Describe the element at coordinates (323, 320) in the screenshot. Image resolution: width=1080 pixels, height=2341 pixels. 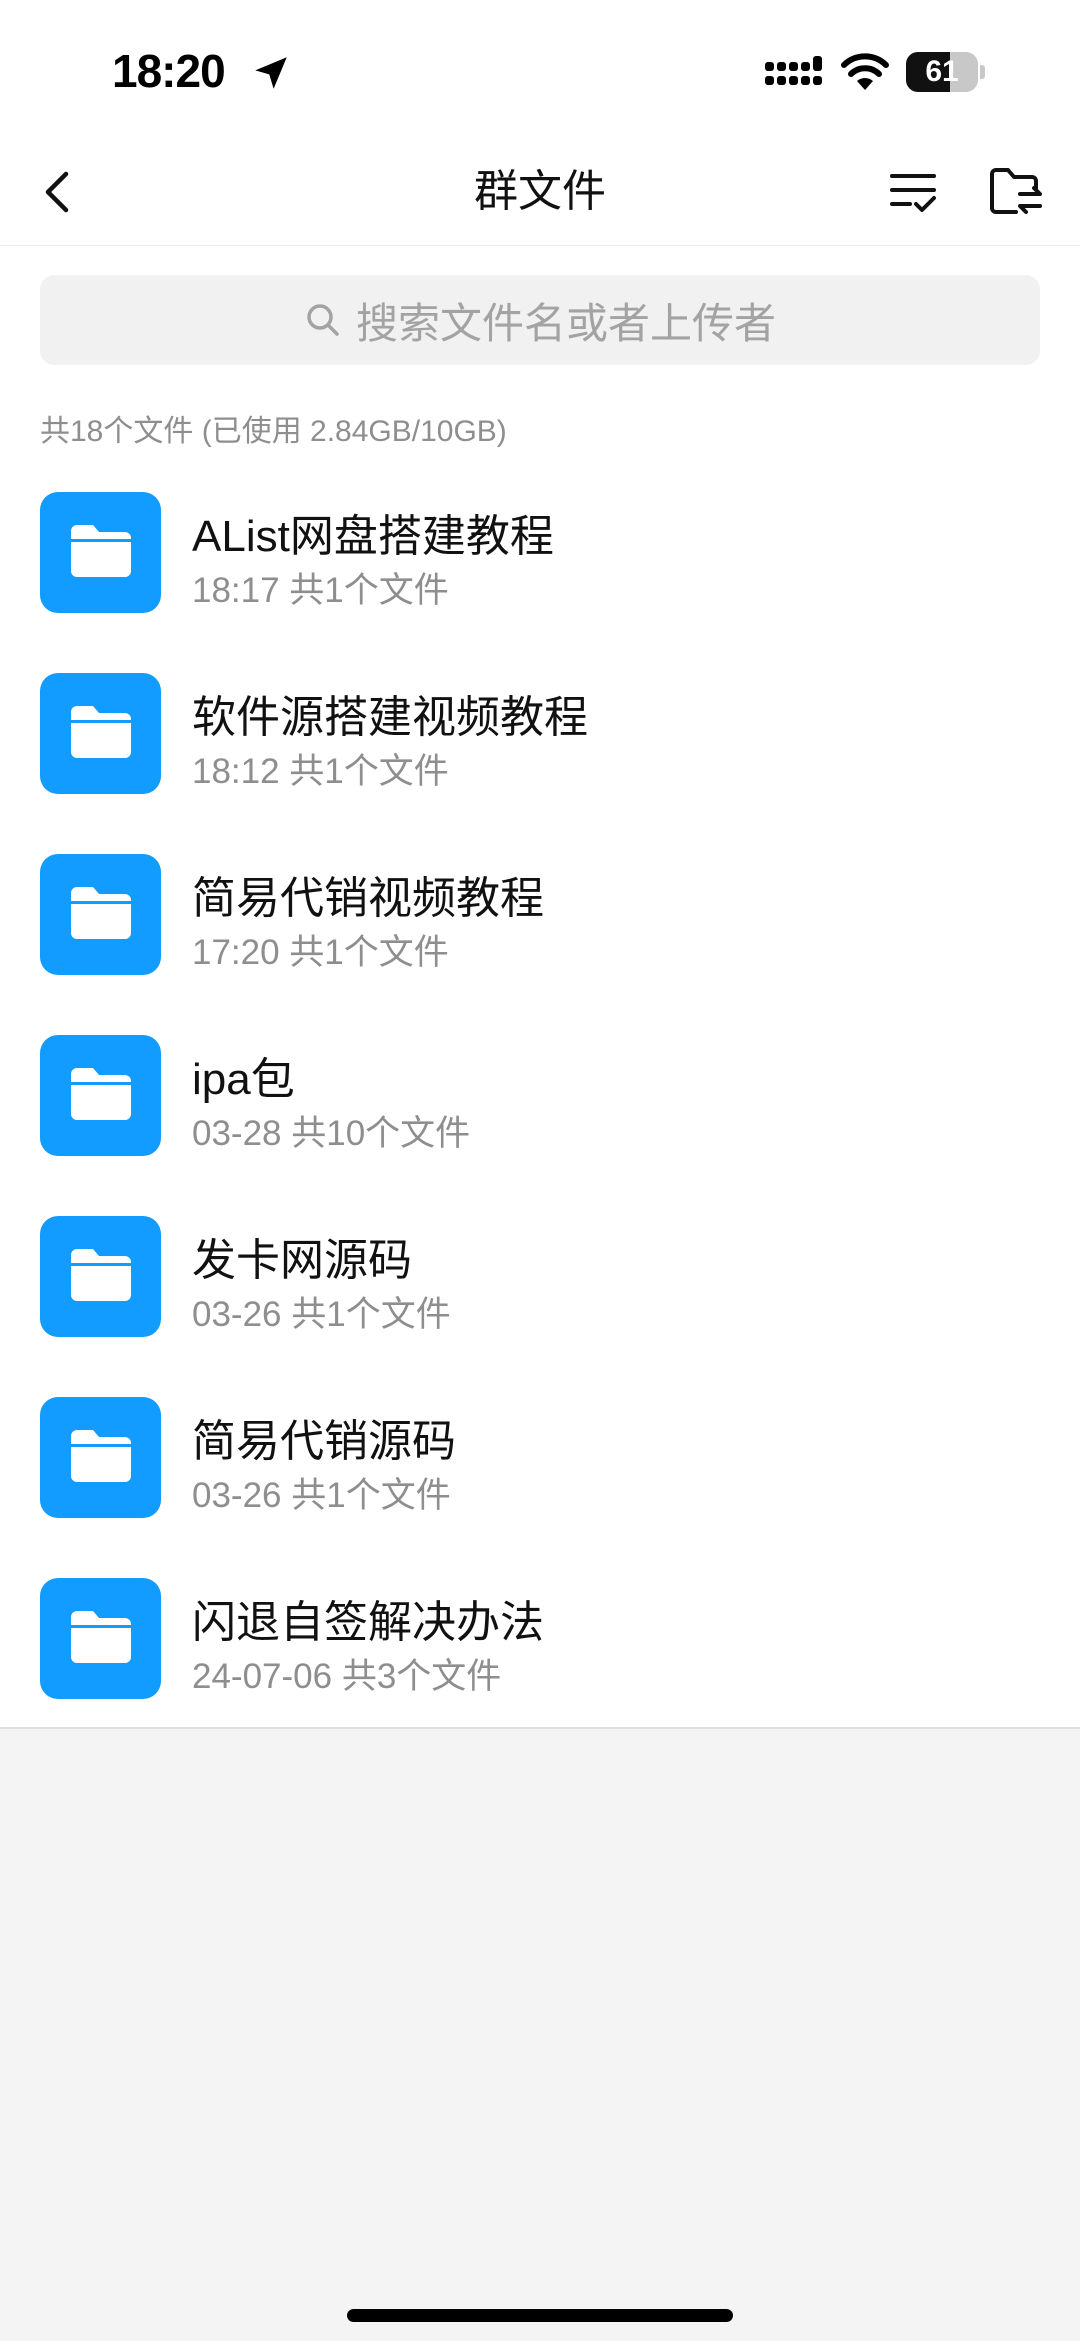
I see `search-icon` at that location.